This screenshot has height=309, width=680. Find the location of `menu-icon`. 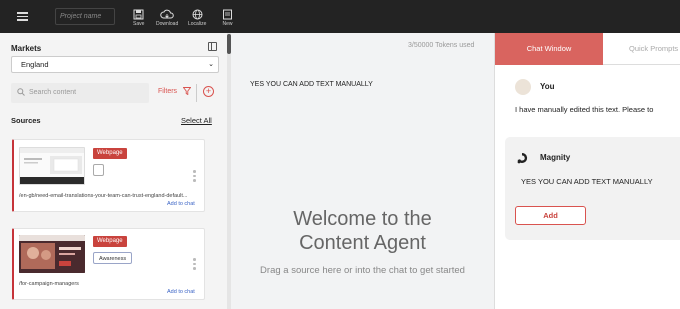

menu-icon is located at coordinates (22, 16).